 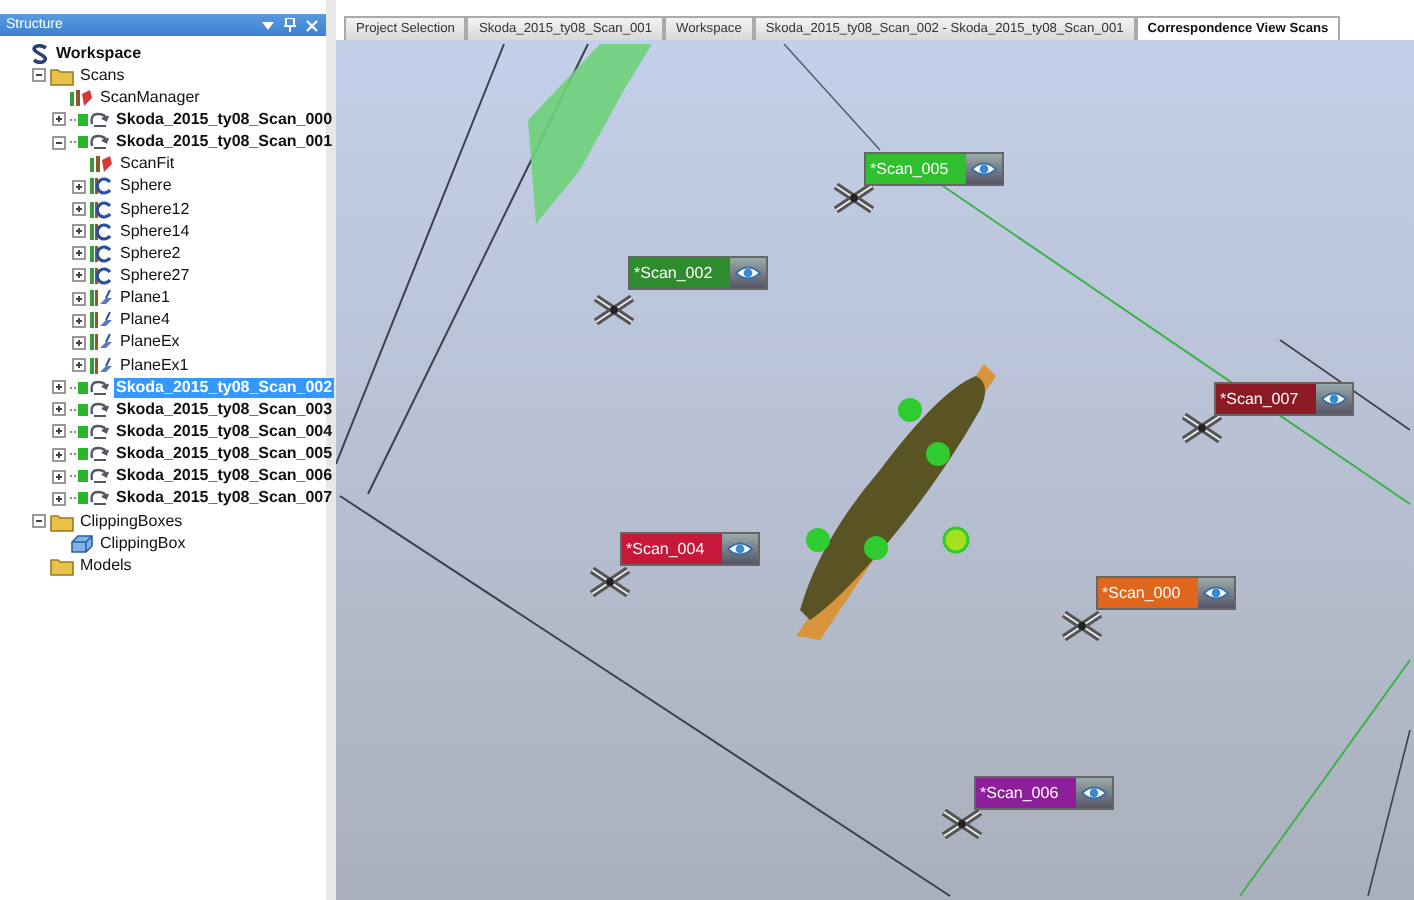 What do you see at coordinates (680, 273) in the screenshot?
I see `scan-label: *Scan_002` at bounding box center [680, 273].